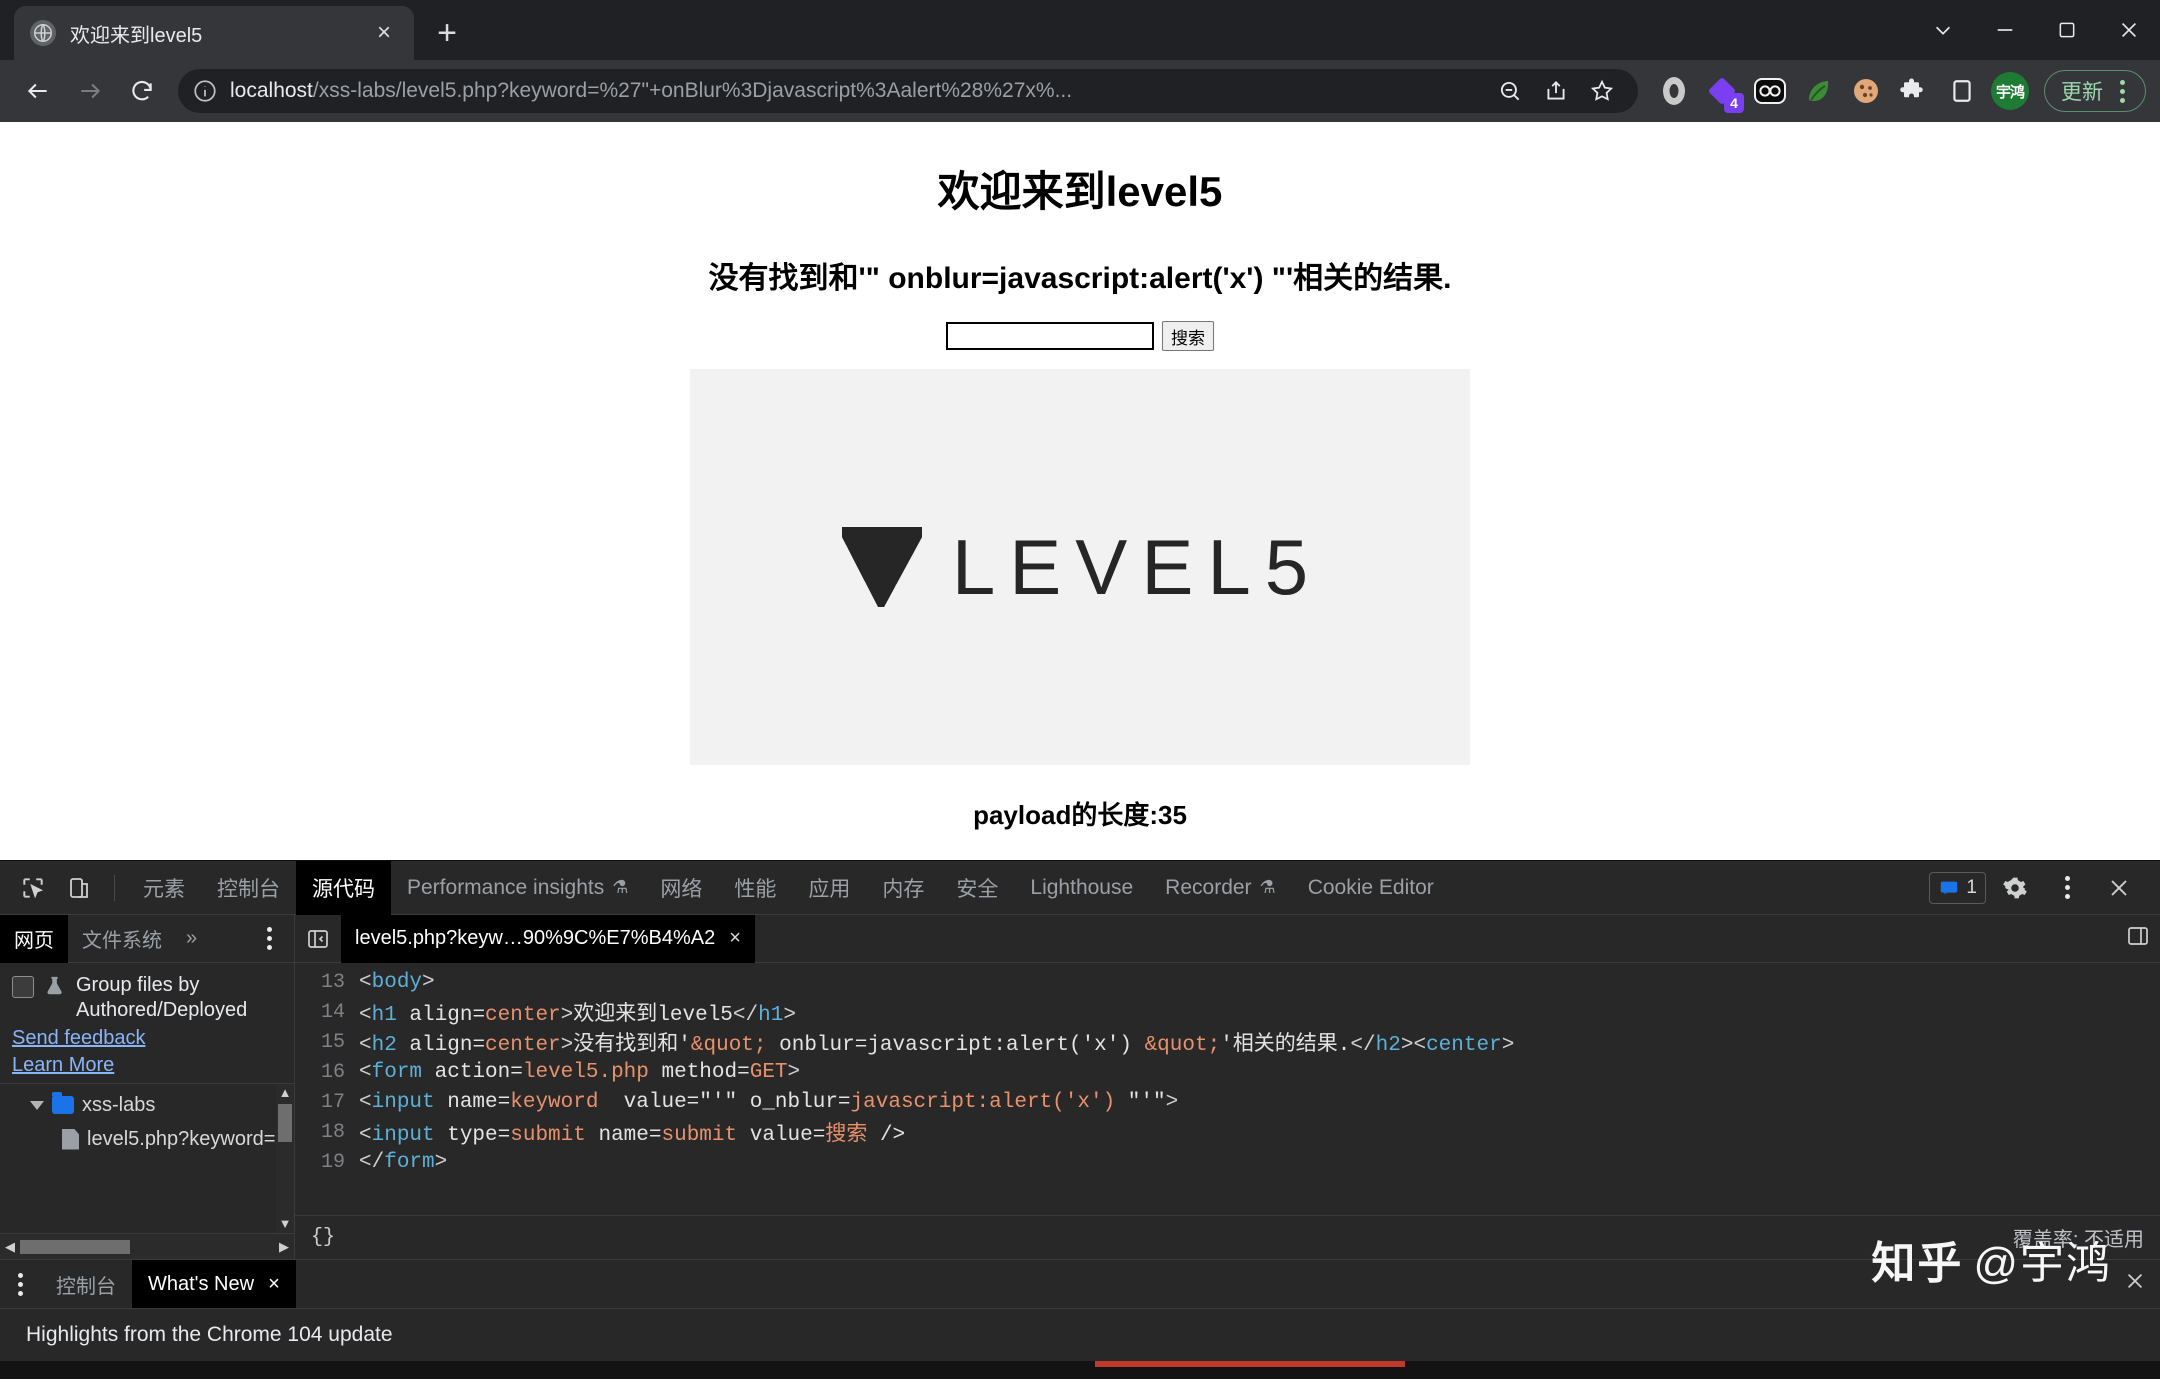 Image resolution: width=2160 pixels, height=1379 pixels. What do you see at coordinates (90, 91) in the screenshot?
I see `forward-arrow-icon` at bounding box center [90, 91].